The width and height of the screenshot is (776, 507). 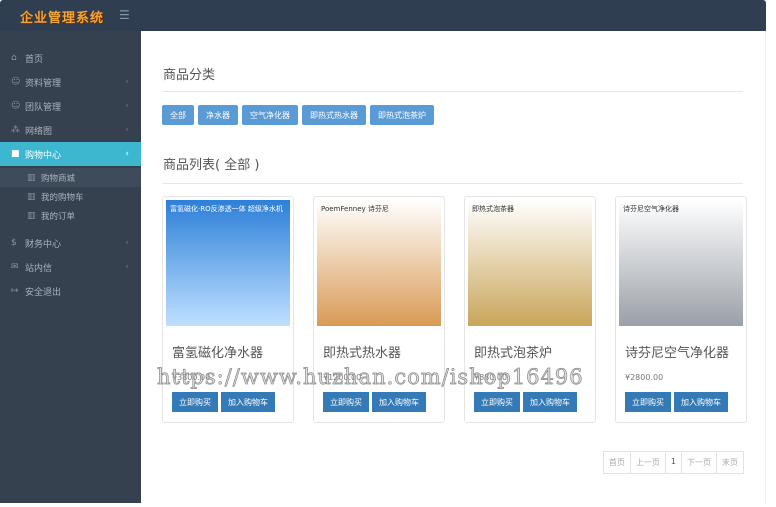 I want to click on product-name: 即热式泡茶炉, so click(x=513, y=353).